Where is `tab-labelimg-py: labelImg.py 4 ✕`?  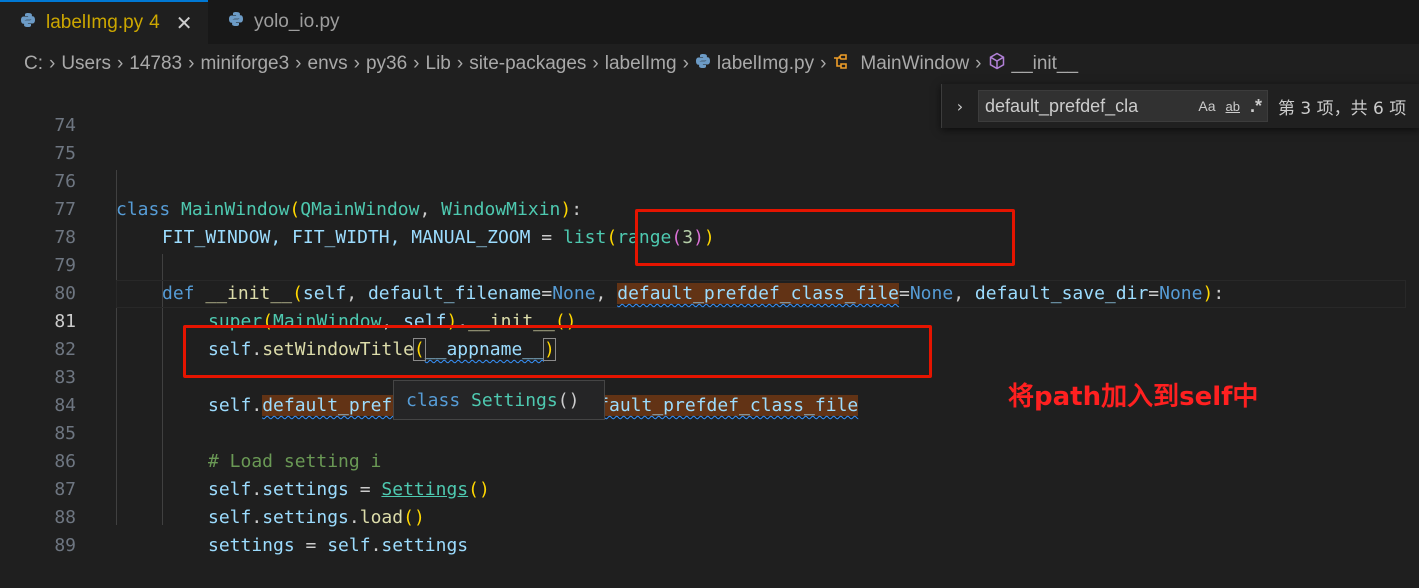
tab-labelimg-py: labelImg.py 4 ✕ is located at coordinates (104, 22).